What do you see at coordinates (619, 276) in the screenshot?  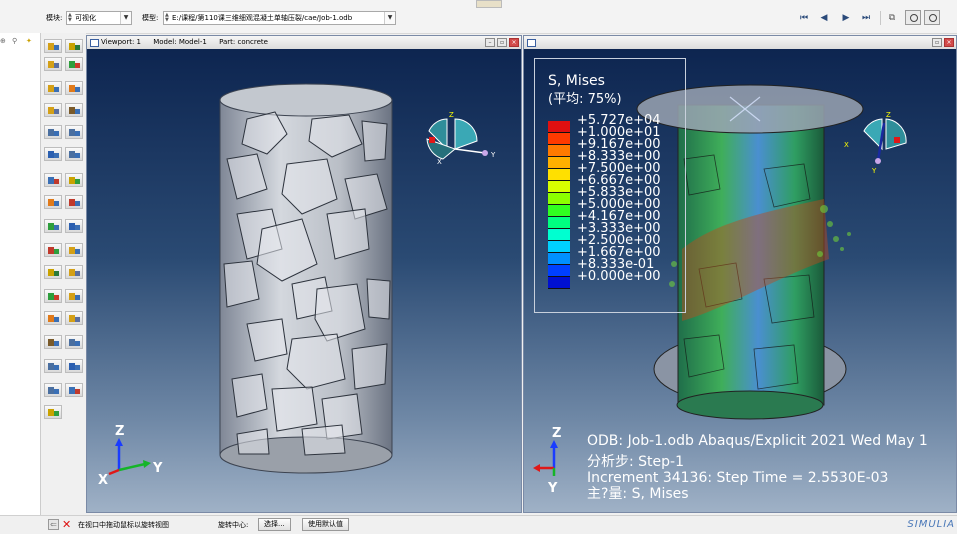 I see `legend-value: +0.000e+00` at bounding box center [619, 276].